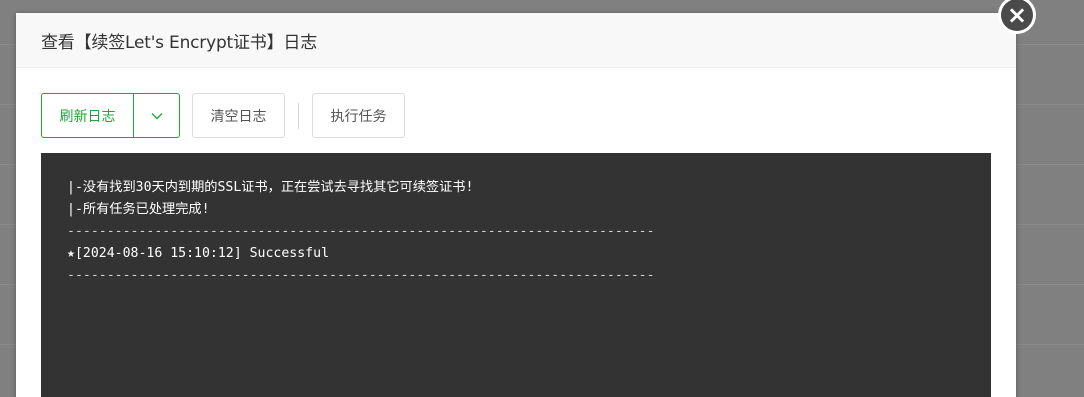 This screenshot has width=1084, height=397. What do you see at coordinates (138, 209) in the screenshot?
I see `log-line: |-所有任务已处理完成!` at bounding box center [138, 209].